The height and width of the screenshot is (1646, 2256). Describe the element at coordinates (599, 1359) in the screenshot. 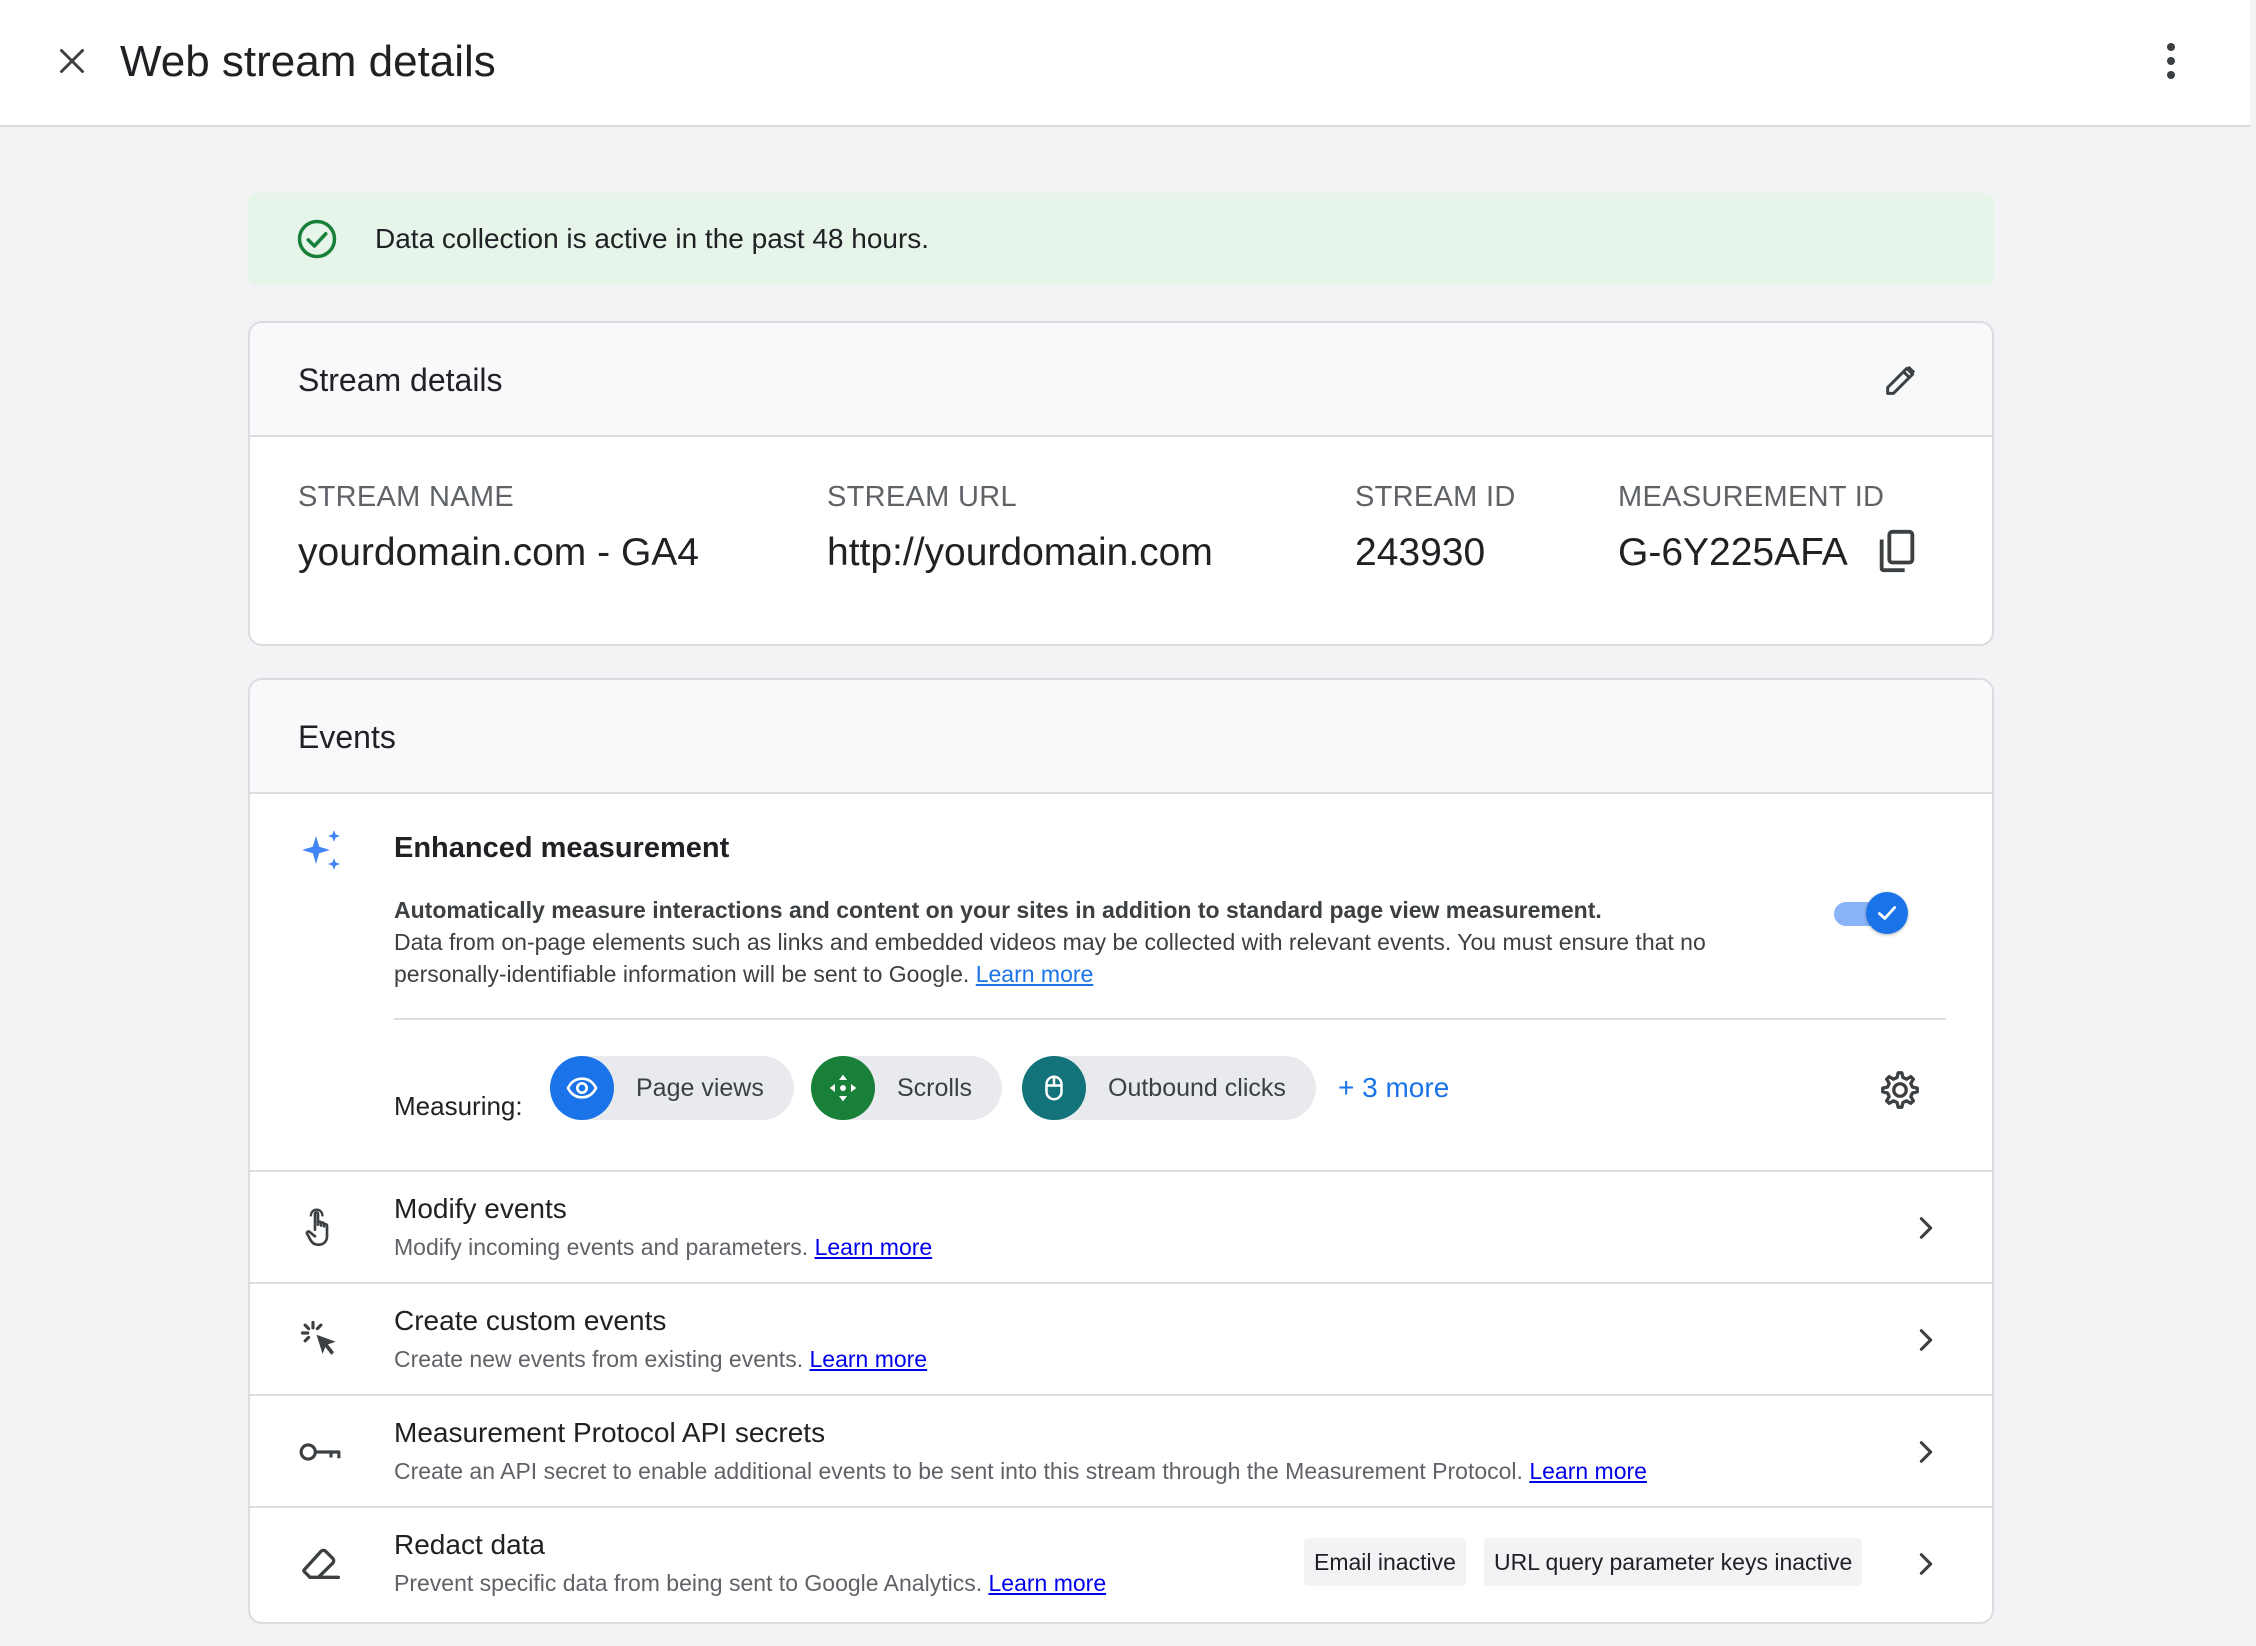

I see `row-desc-text: Create new events from existing events.` at that location.